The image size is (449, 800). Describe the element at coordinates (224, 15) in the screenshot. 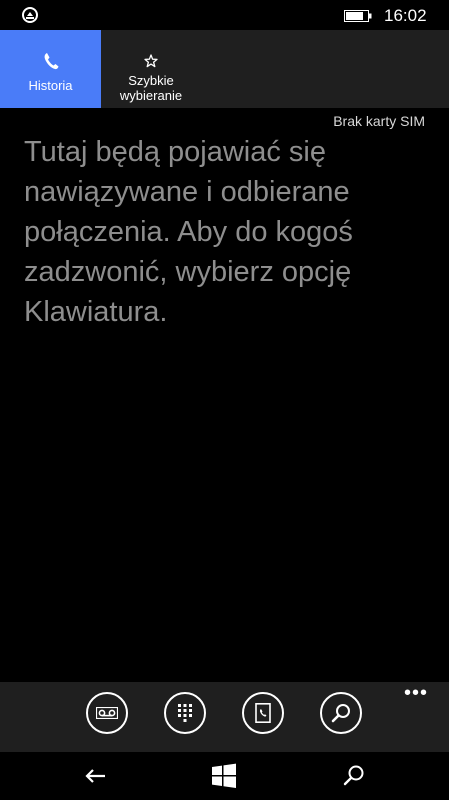

I see `status-bar: 16:02` at that location.